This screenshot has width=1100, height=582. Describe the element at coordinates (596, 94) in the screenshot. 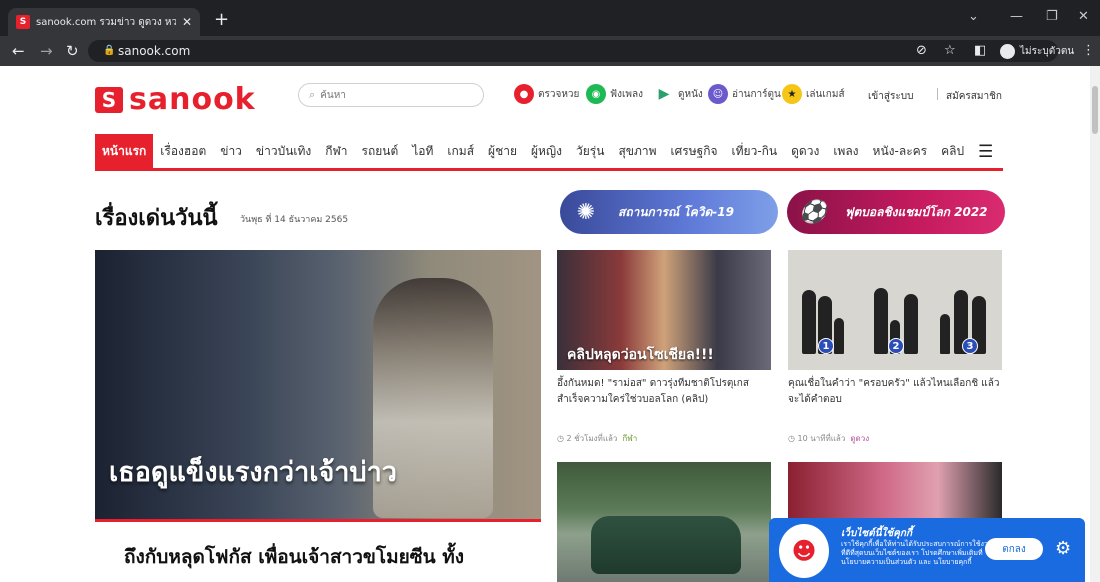

I see `music-icon: ◉` at that location.